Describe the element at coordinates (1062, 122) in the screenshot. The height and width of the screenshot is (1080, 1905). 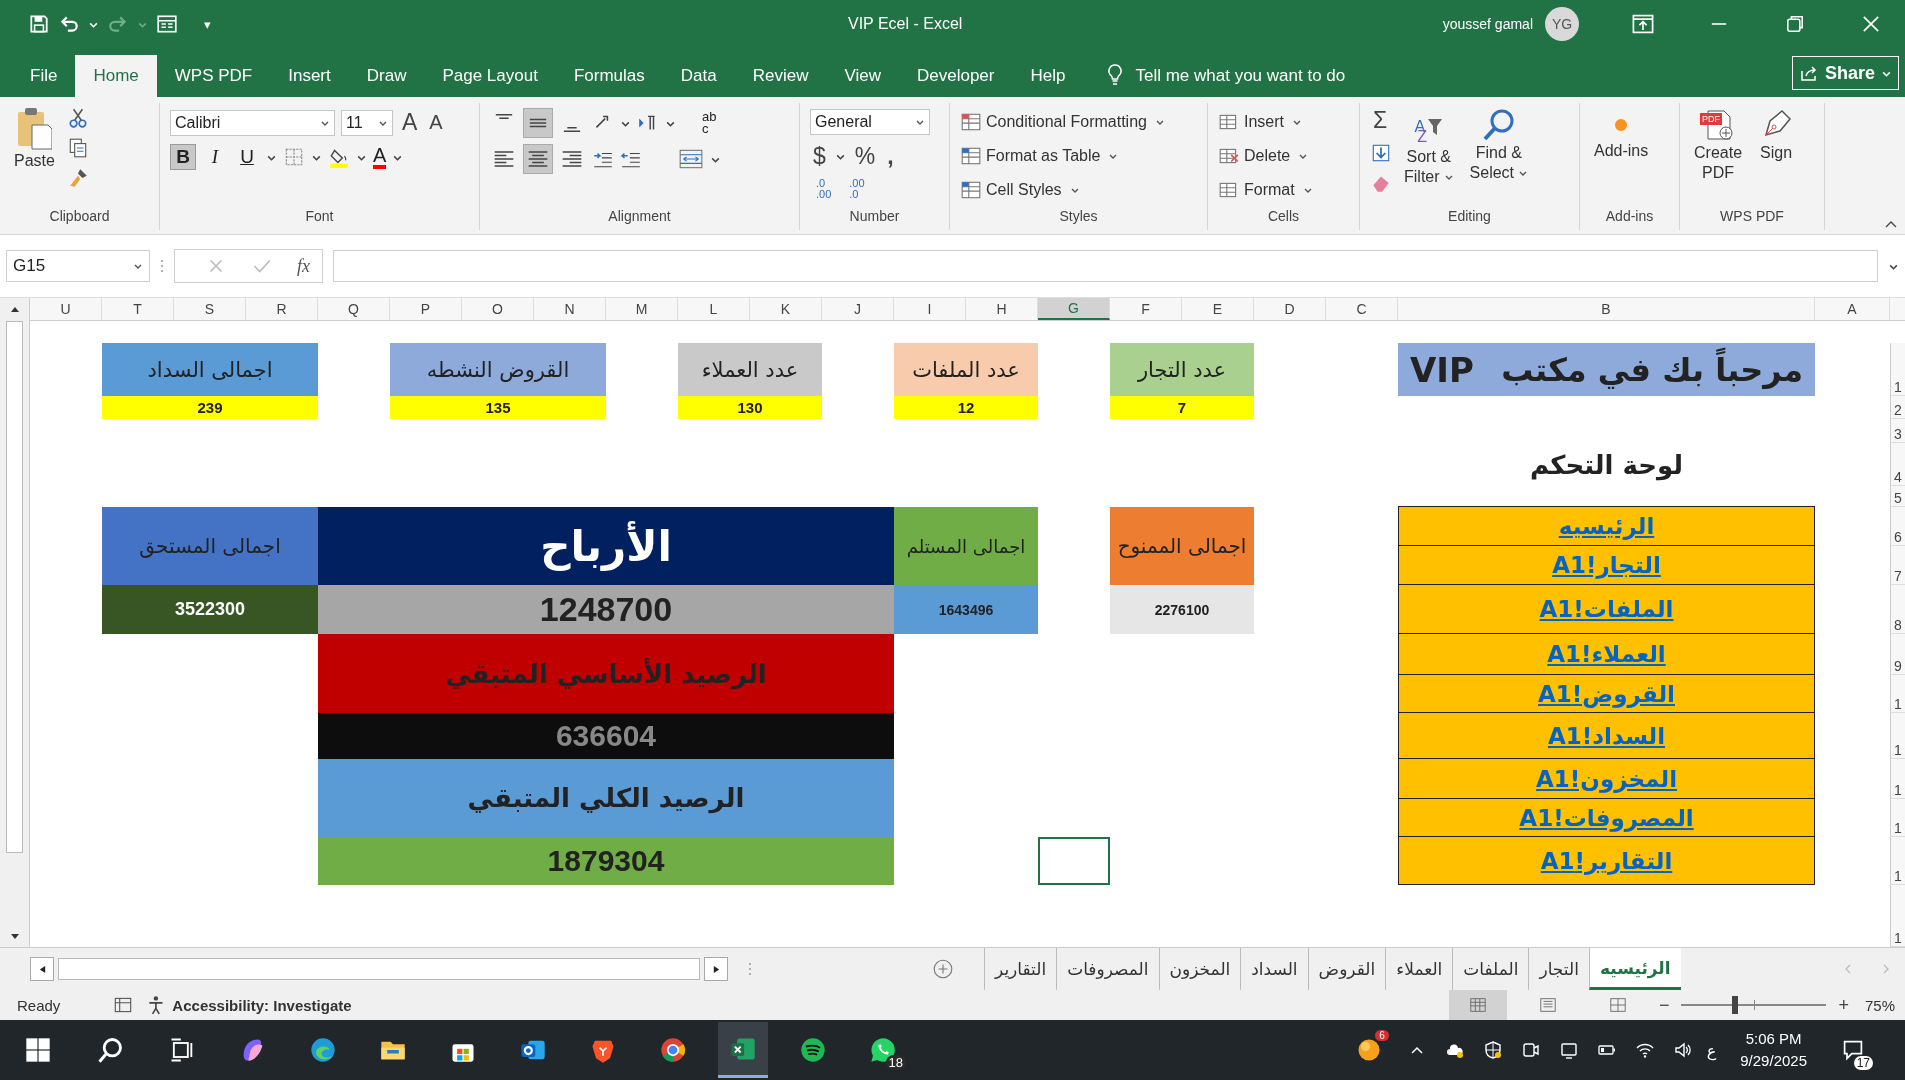
I see `styles-menu-button: Conditional Formatting` at that location.